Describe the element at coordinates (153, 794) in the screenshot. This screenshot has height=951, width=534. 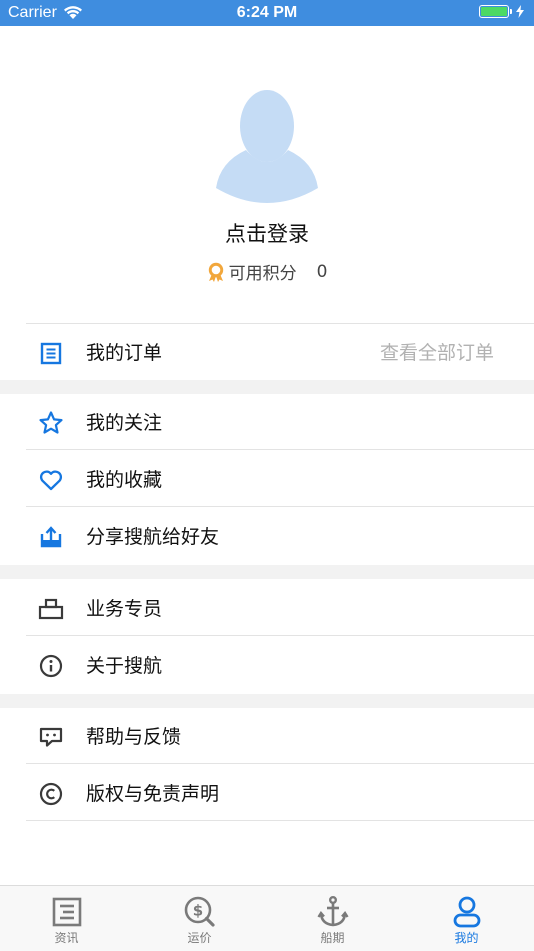
I see `copyright-label: 版权与免责声明` at that location.